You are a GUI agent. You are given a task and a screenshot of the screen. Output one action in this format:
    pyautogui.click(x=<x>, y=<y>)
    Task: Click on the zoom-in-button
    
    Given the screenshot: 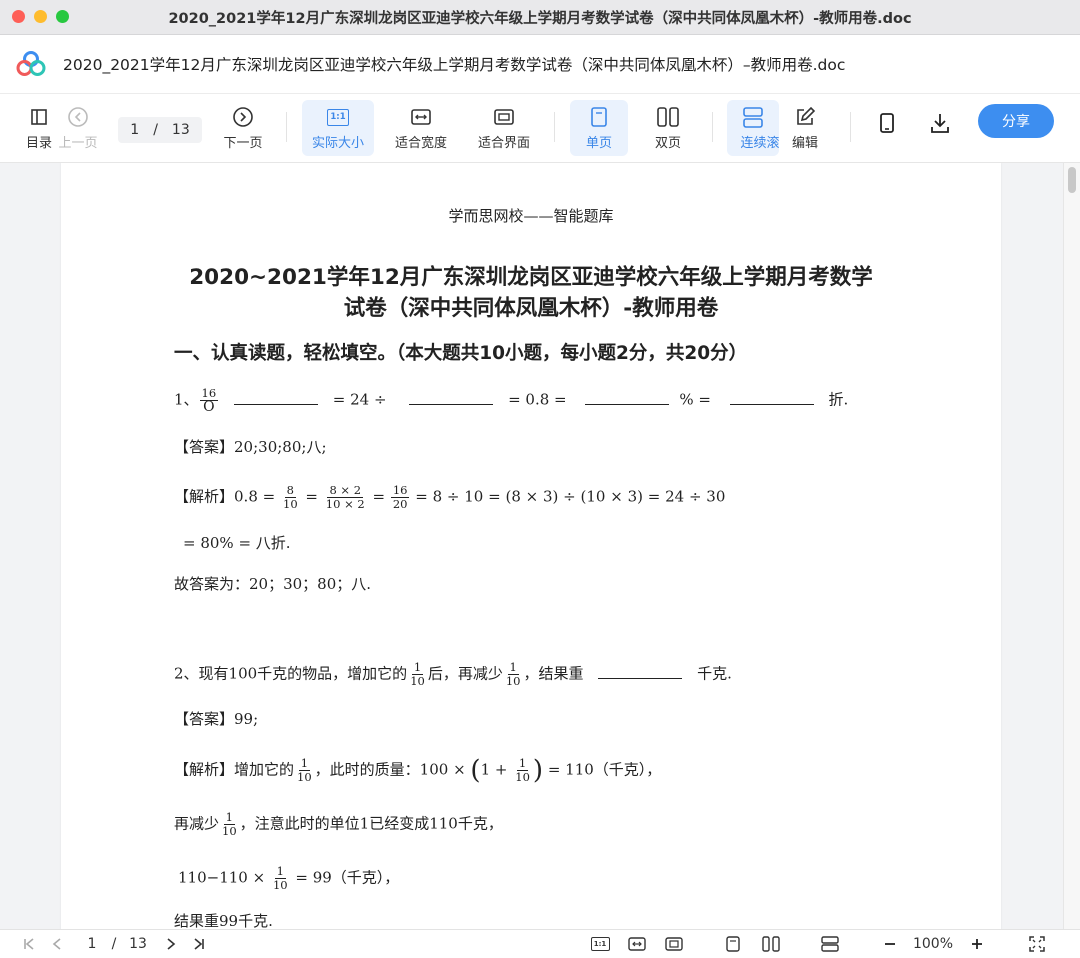 What is the action you would take?
    pyautogui.click(x=977, y=944)
    